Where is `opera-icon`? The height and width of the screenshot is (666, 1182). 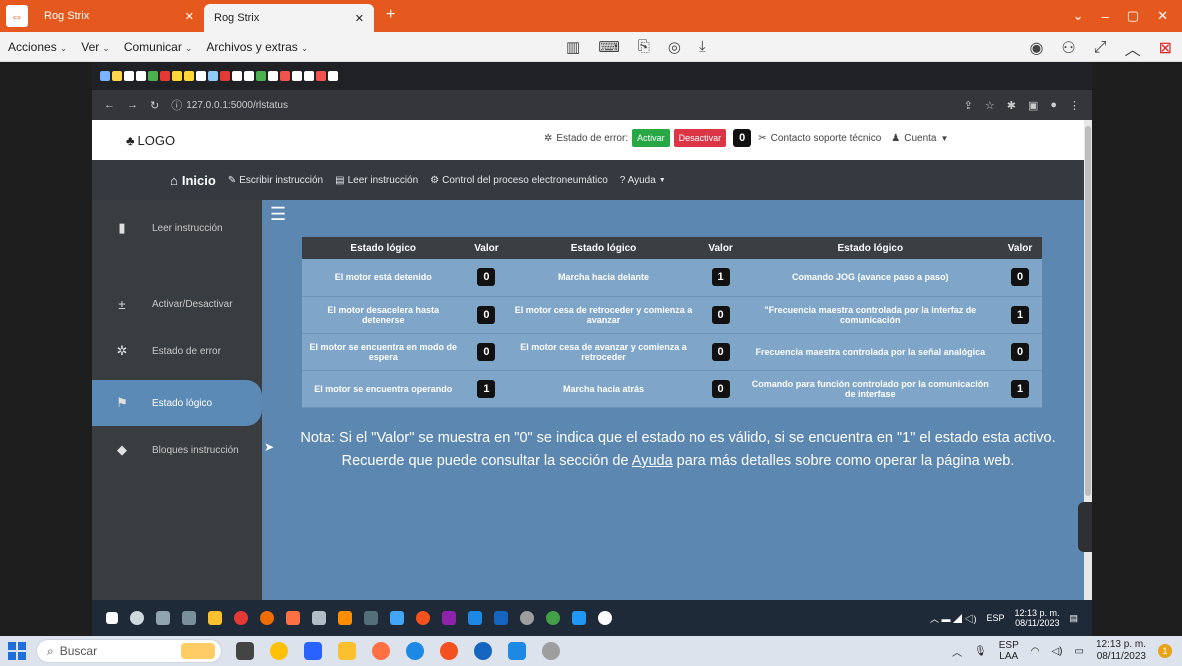 opera-icon is located at coordinates (241, 618).